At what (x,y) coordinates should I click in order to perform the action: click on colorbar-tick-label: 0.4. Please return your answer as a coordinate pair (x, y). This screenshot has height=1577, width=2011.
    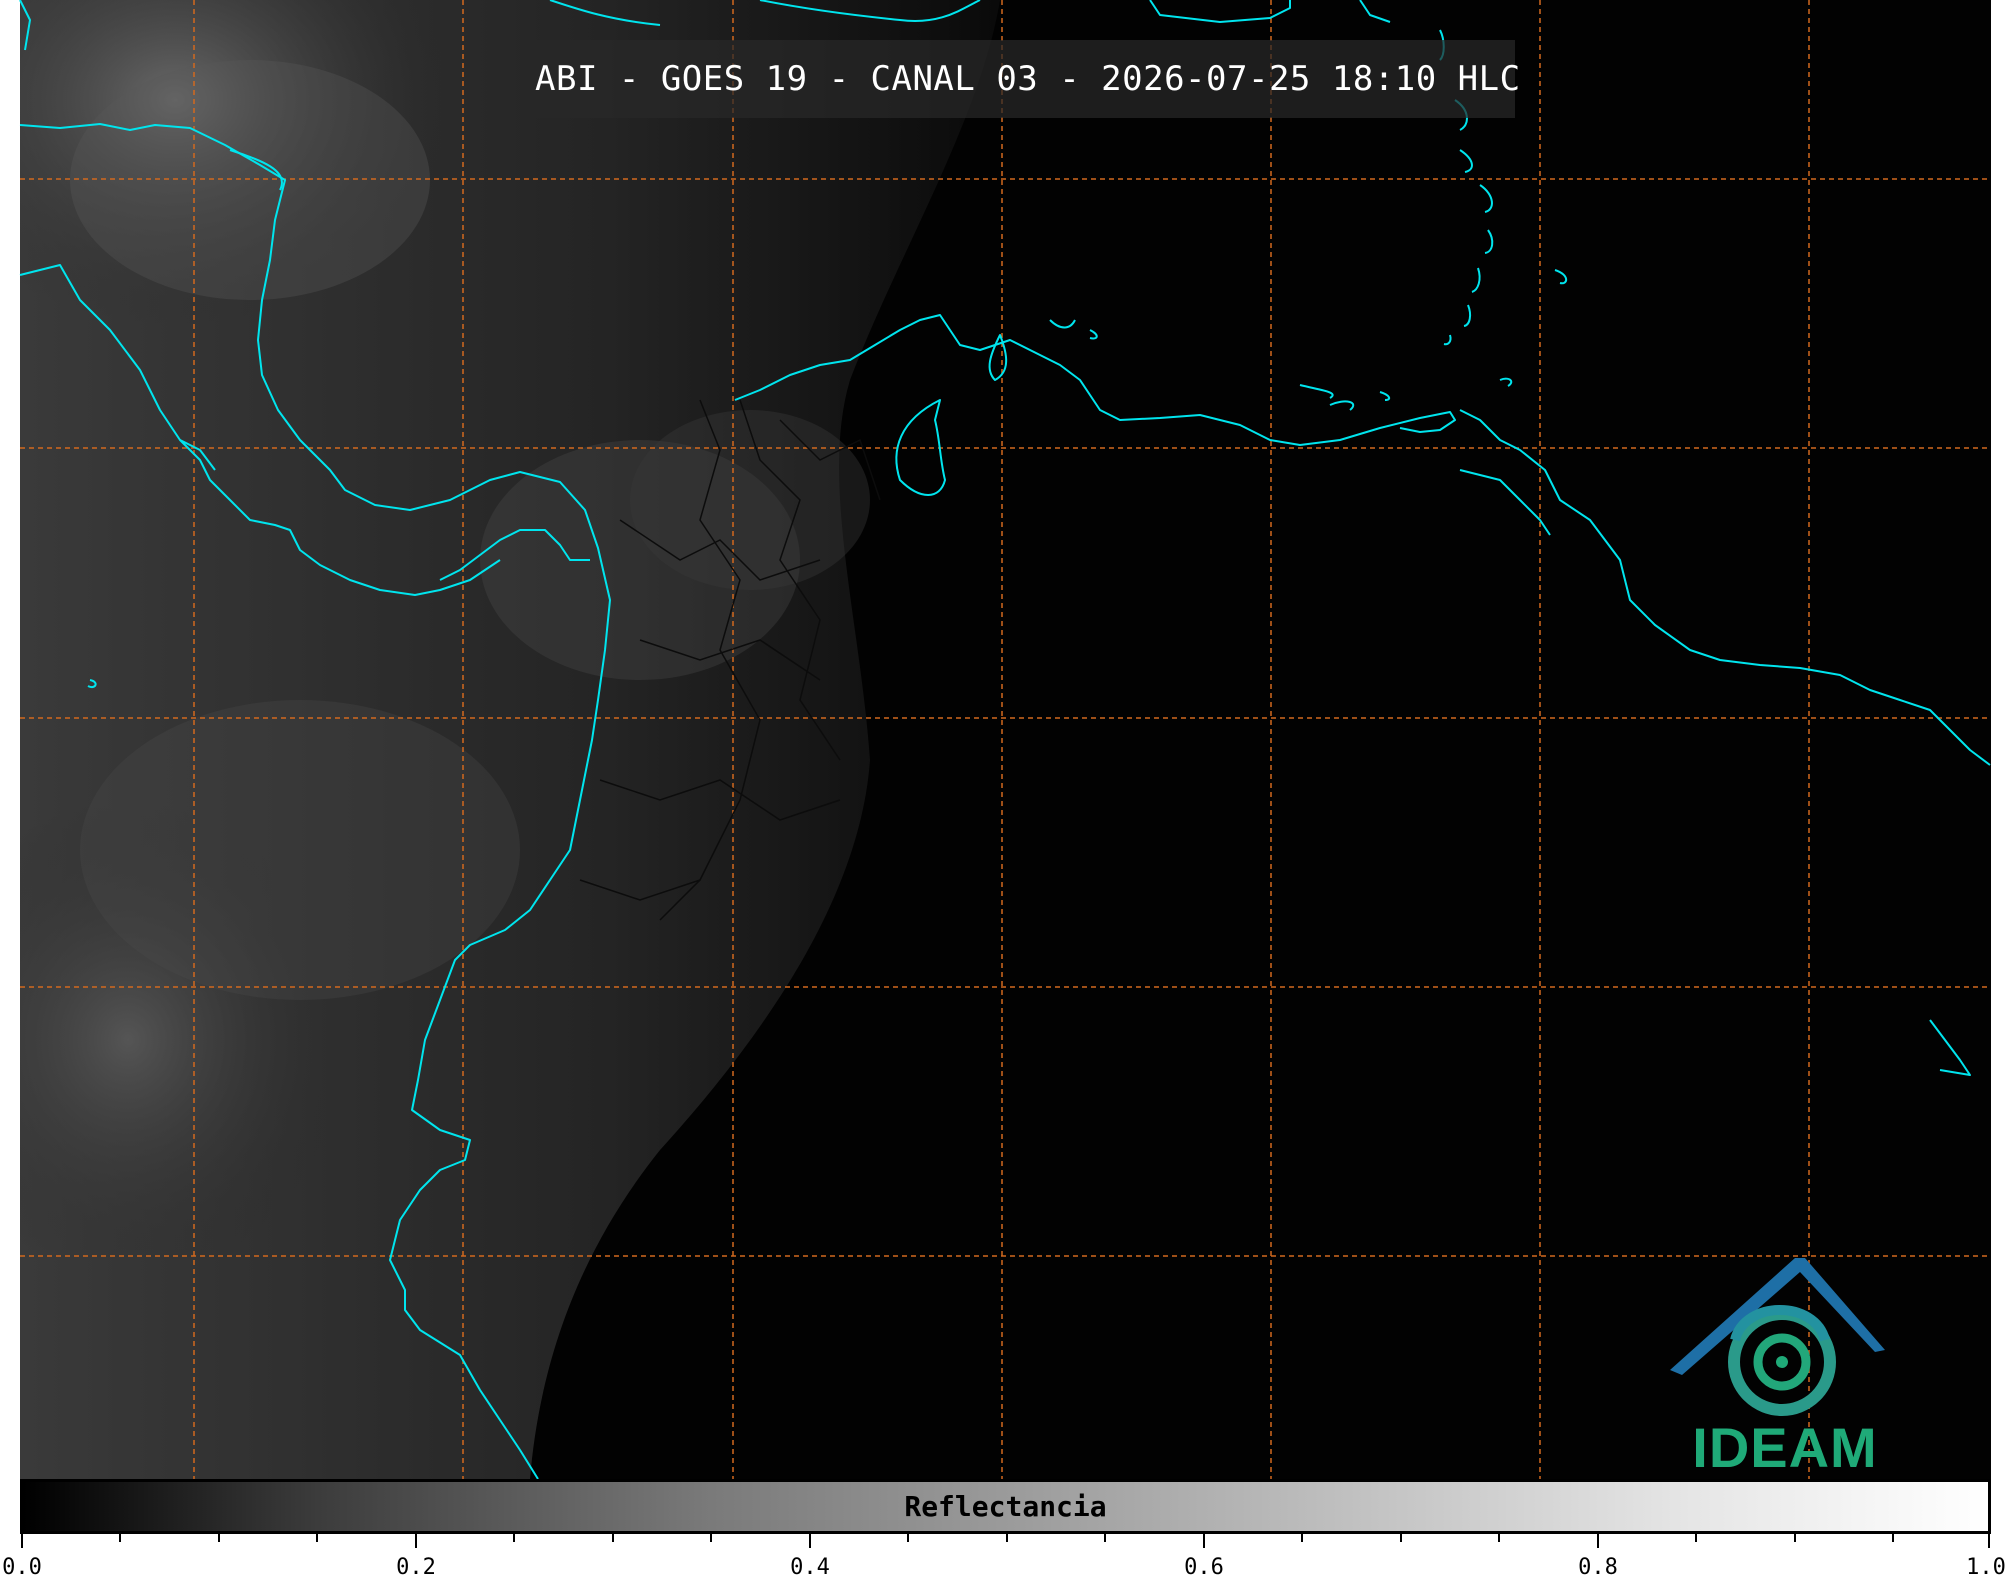
    Looking at the image, I should click on (810, 1566).